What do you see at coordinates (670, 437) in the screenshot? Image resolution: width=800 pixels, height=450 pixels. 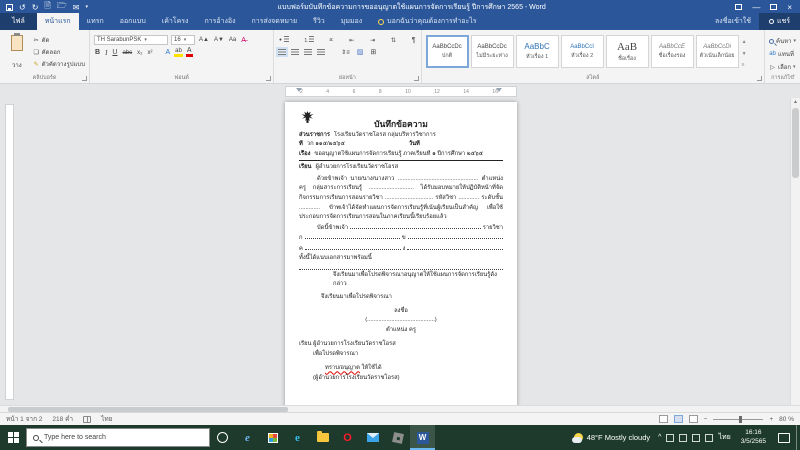 I see `onedrive-icon` at bounding box center [670, 437].